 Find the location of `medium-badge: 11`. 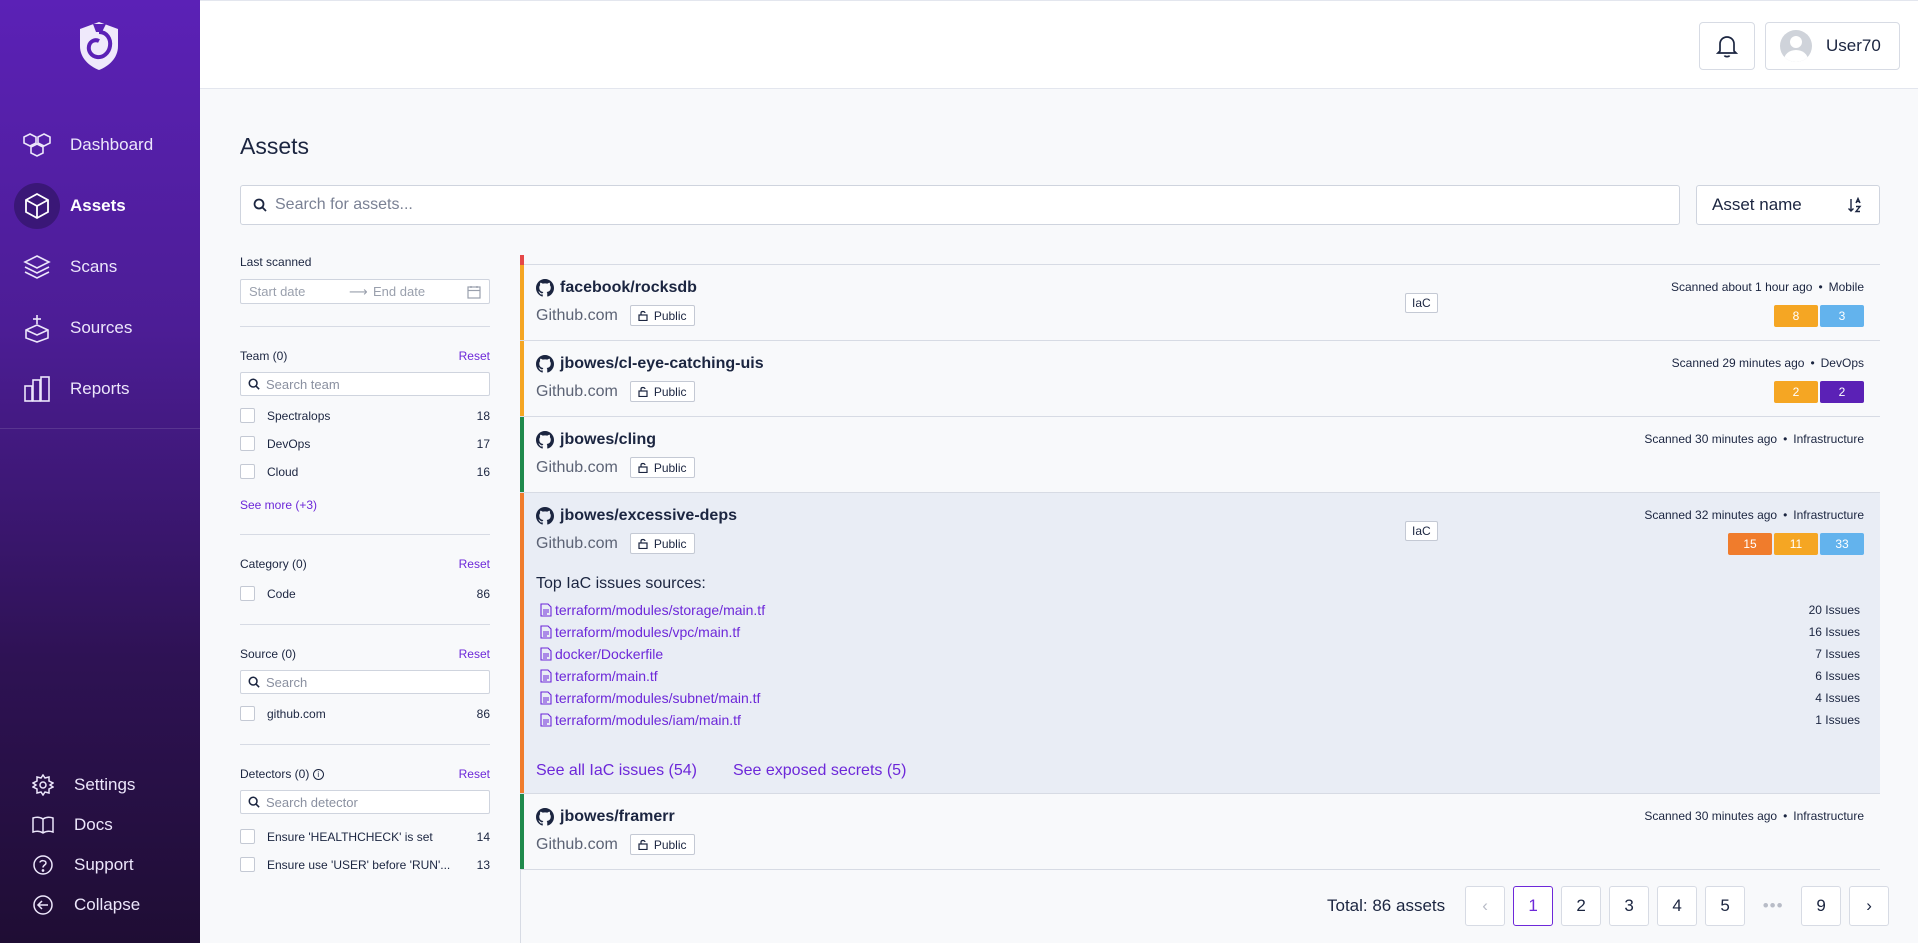

medium-badge: 11 is located at coordinates (1796, 544).